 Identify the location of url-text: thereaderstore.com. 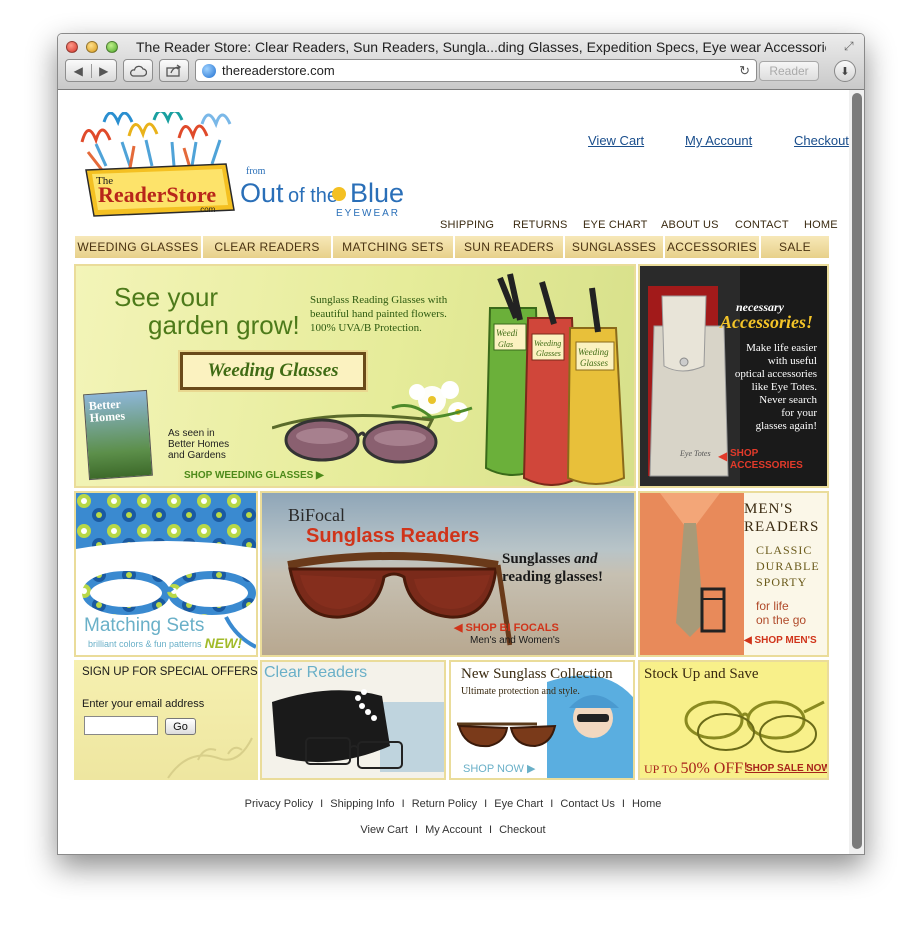
(480, 70).